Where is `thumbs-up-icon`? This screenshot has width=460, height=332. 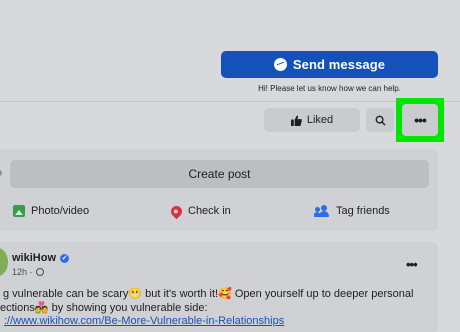 thumbs-up-icon is located at coordinates (296, 120).